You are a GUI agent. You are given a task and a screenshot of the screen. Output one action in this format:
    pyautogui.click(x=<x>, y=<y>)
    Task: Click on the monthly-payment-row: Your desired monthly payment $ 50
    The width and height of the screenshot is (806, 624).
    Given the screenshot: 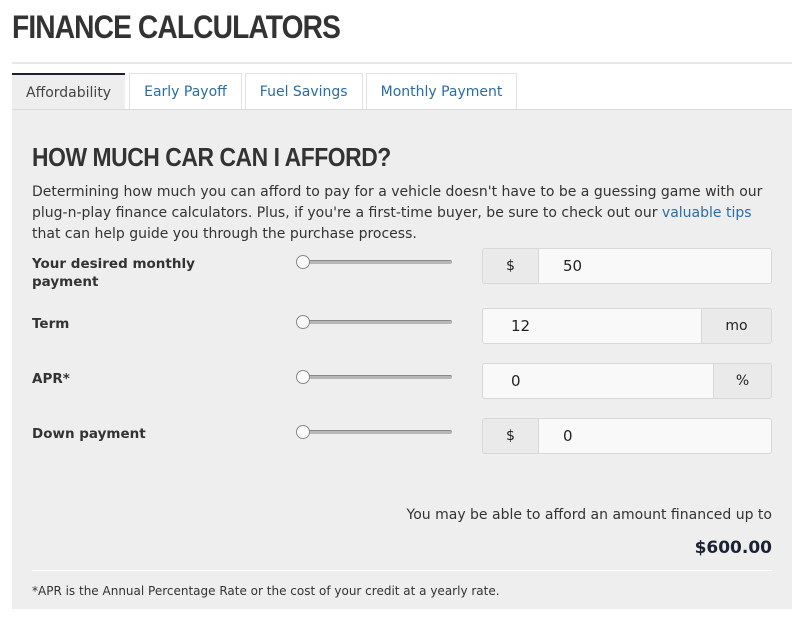 What is the action you would take?
    pyautogui.click(x=402, y=269)
    